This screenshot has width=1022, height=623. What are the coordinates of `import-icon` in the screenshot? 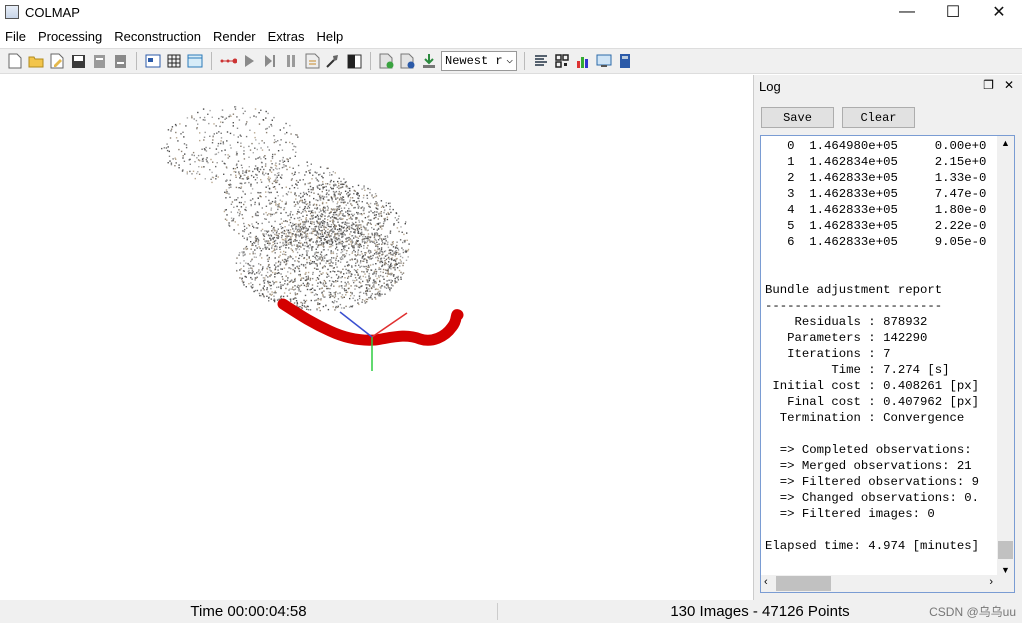 It's located at (99, 61).